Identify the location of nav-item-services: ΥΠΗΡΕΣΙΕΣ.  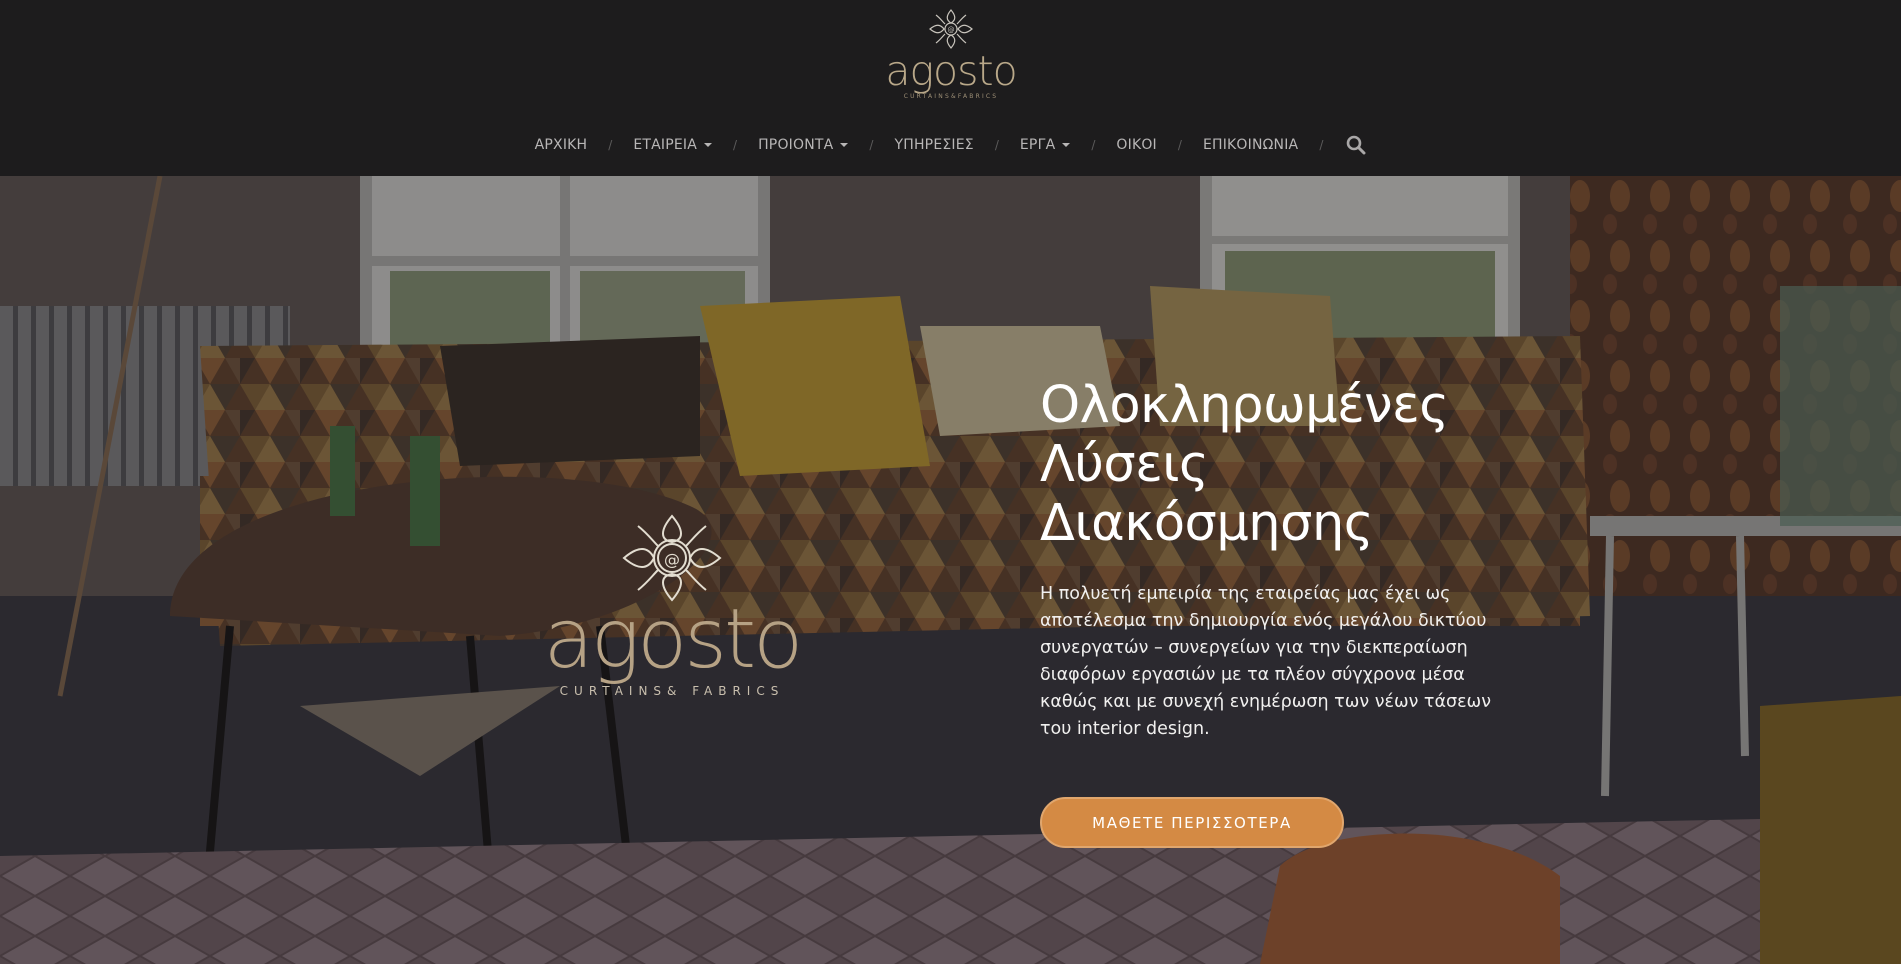
(933, 145).